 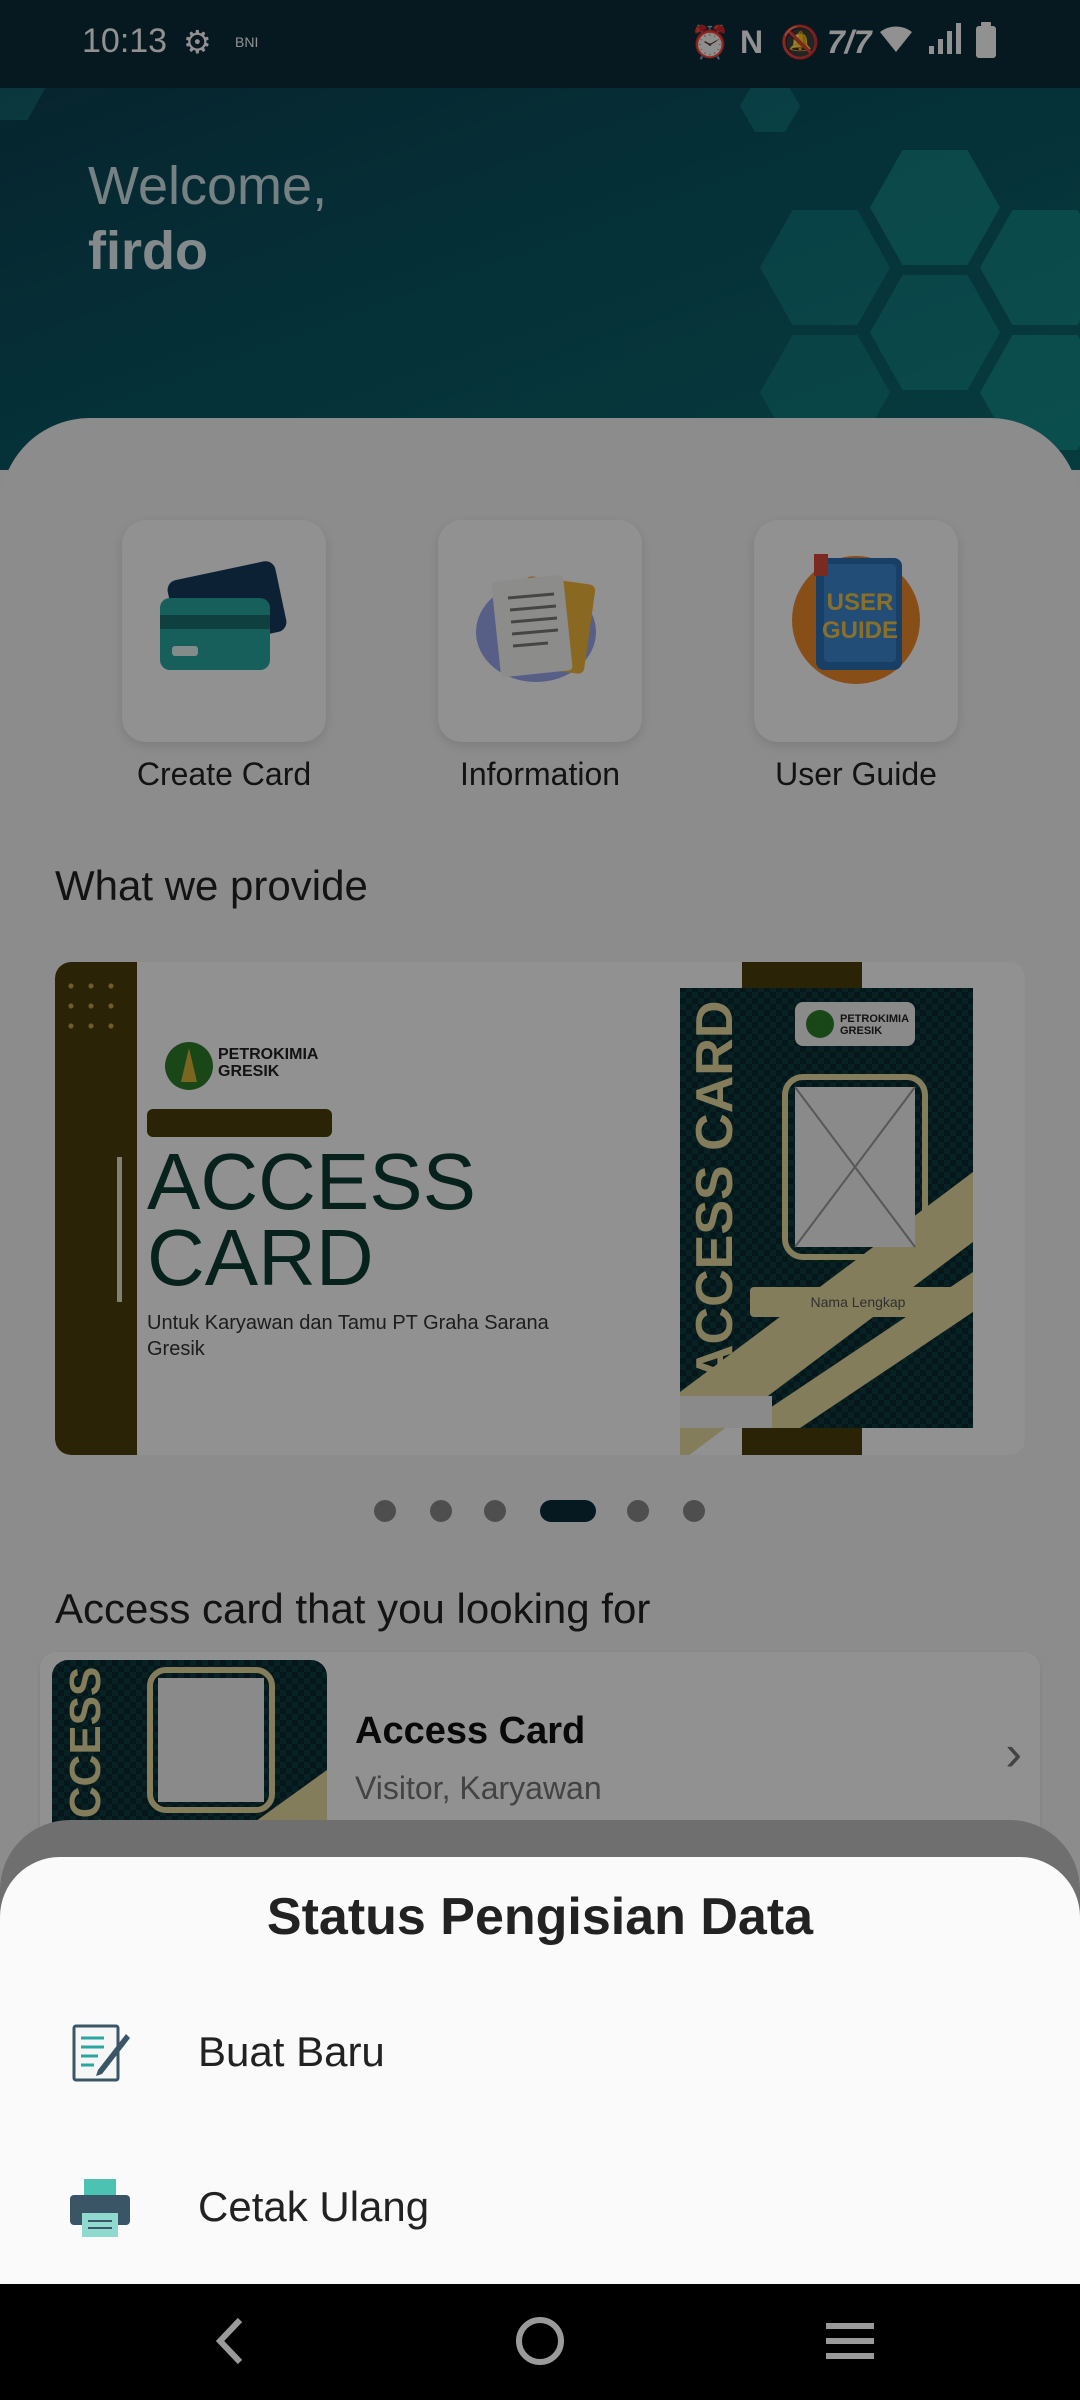 I want to click on option-cetak-ulang: Cetak Ulang, so click(x=540, y=2207).